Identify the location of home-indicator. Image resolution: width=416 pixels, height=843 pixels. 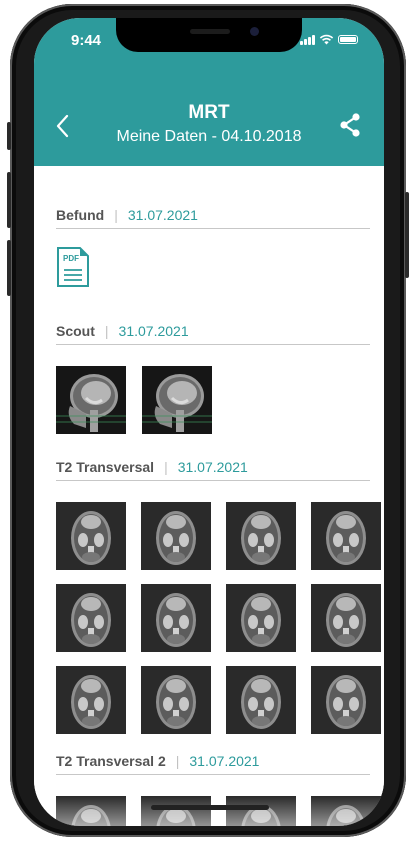
(210, 807).